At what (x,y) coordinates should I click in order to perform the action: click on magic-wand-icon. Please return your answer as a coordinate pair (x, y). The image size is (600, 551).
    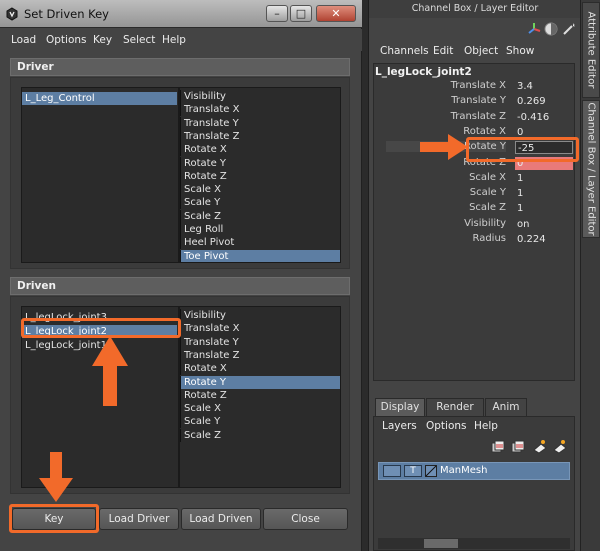
    Looking at the image, I should click on (569, 29).